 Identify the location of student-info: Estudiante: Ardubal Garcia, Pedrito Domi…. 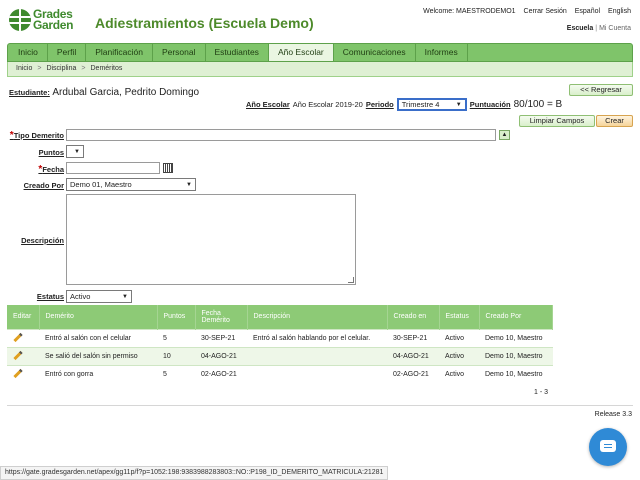
(104, 92).